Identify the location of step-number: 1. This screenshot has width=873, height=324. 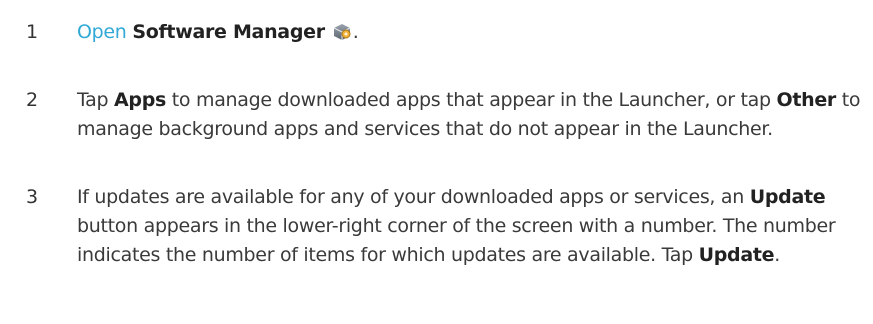
(32, 32).